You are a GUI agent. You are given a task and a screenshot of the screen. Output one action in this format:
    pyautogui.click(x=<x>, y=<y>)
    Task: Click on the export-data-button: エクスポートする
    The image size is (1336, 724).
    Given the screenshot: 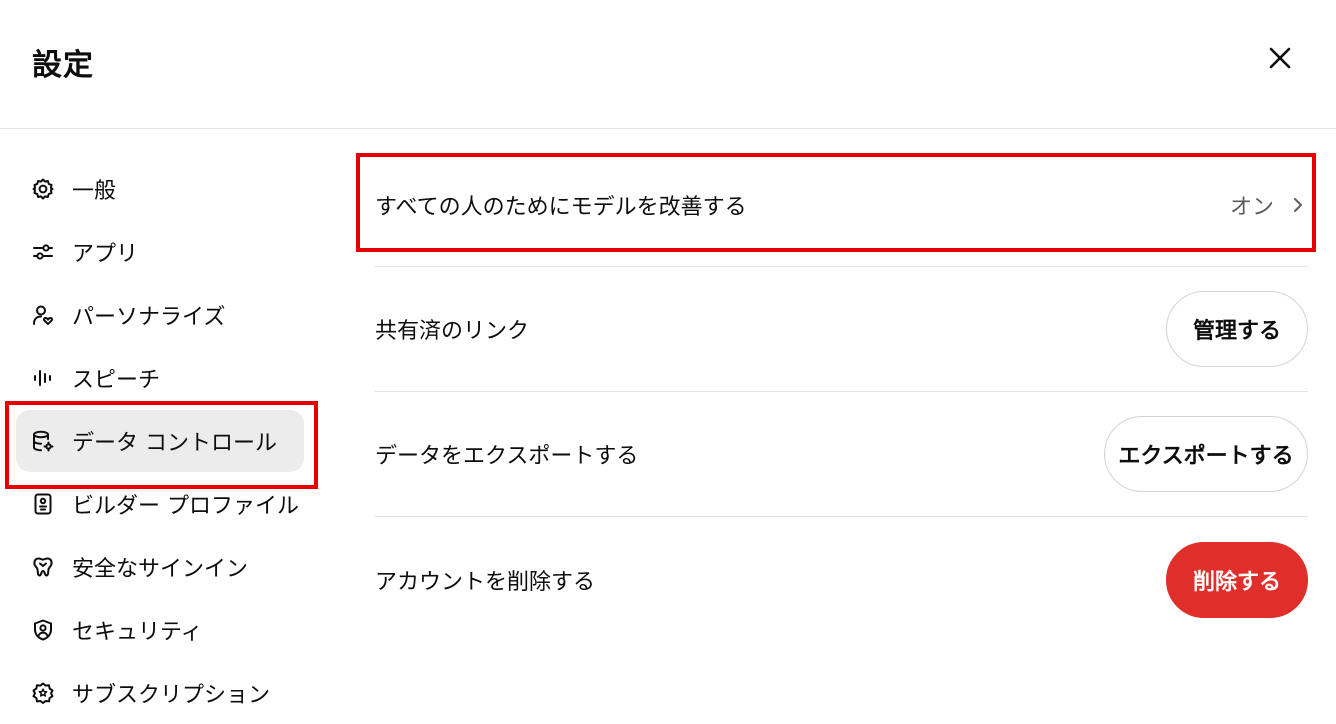 What is the action you would take?
    pyautogui.click(x=1206, y=454)
    